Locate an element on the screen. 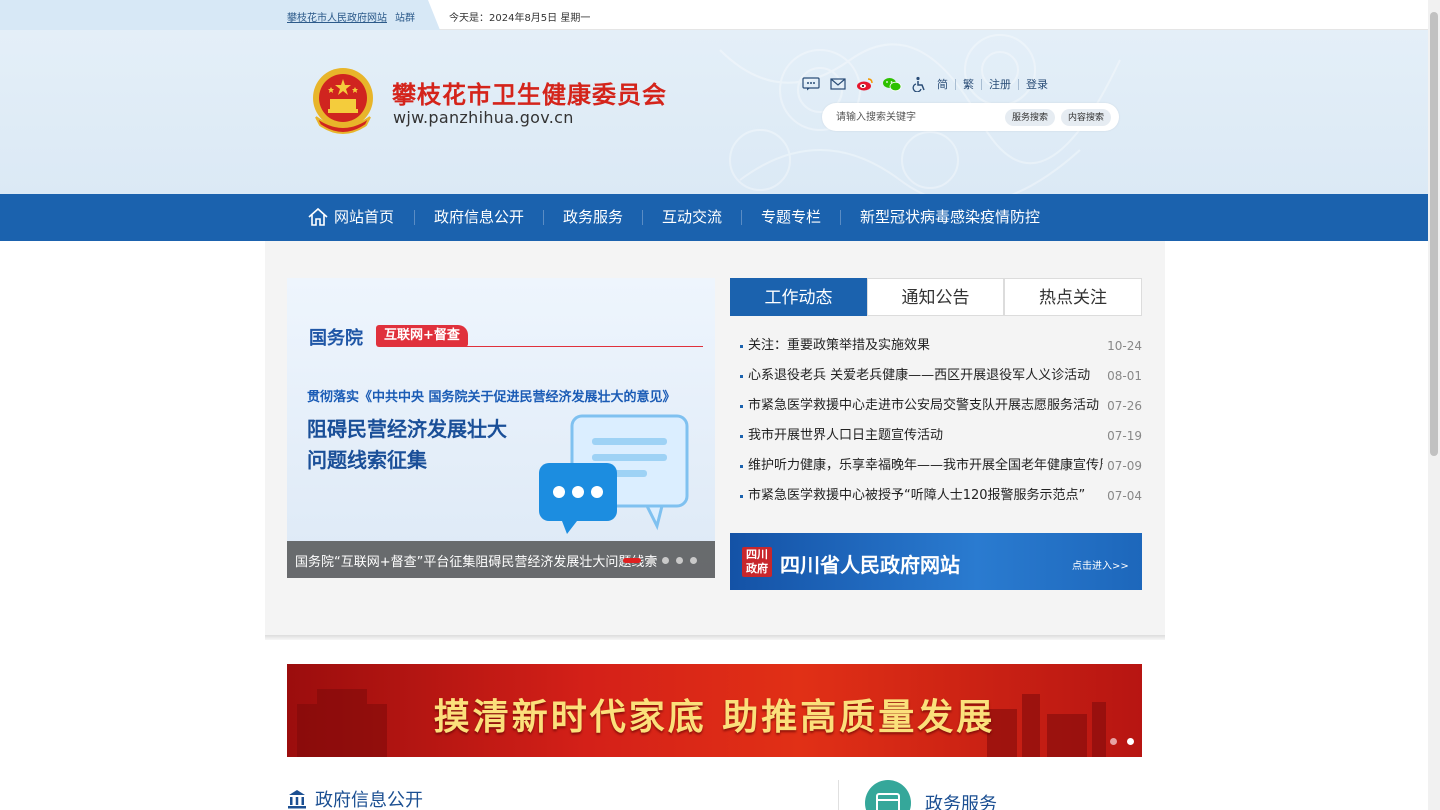  nav-item-home: 网站首页 is located at coordinates (364, 217).